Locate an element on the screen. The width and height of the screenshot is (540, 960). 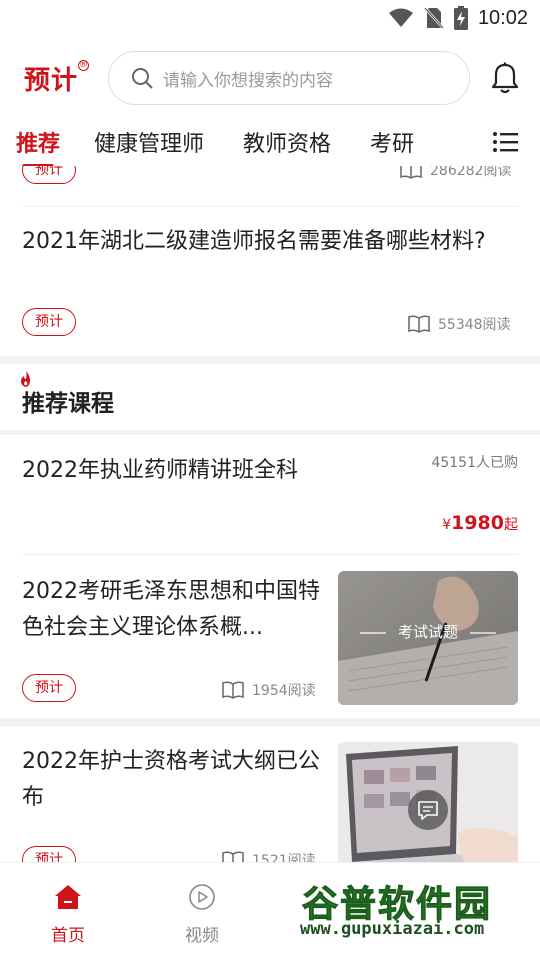
section-title: 推荐课程 is located at coordinates (68, 404).